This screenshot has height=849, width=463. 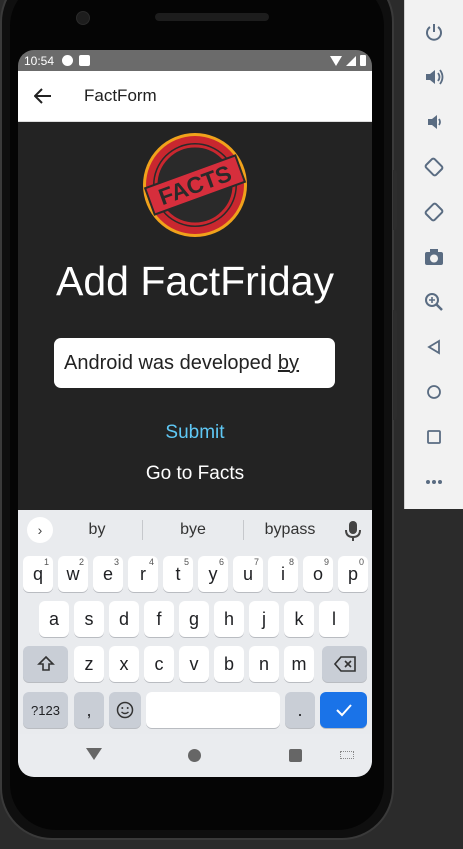 I want to click on back-icon, so click(x=434, y=347).